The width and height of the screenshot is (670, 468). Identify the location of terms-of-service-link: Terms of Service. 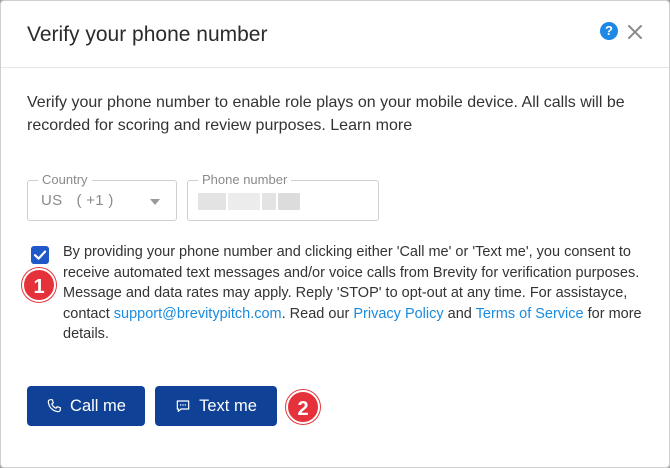
(530, 314).